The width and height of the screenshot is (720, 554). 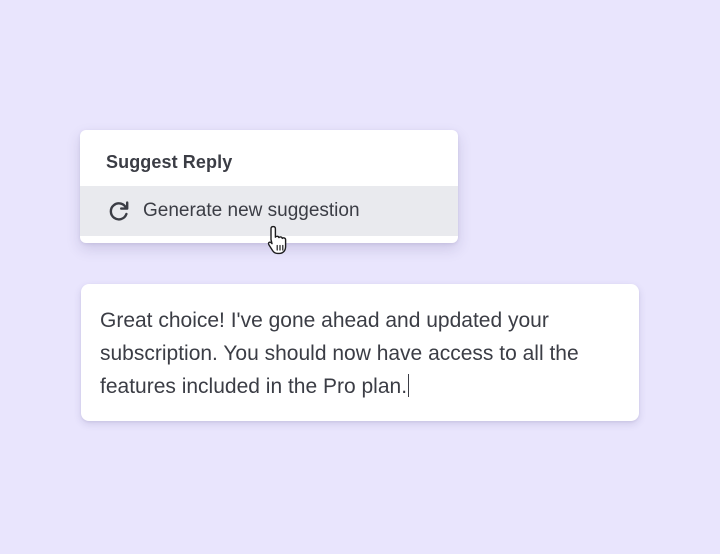 I want to click on hand-pointer-cursor-icon, so click(x=277, y=240).